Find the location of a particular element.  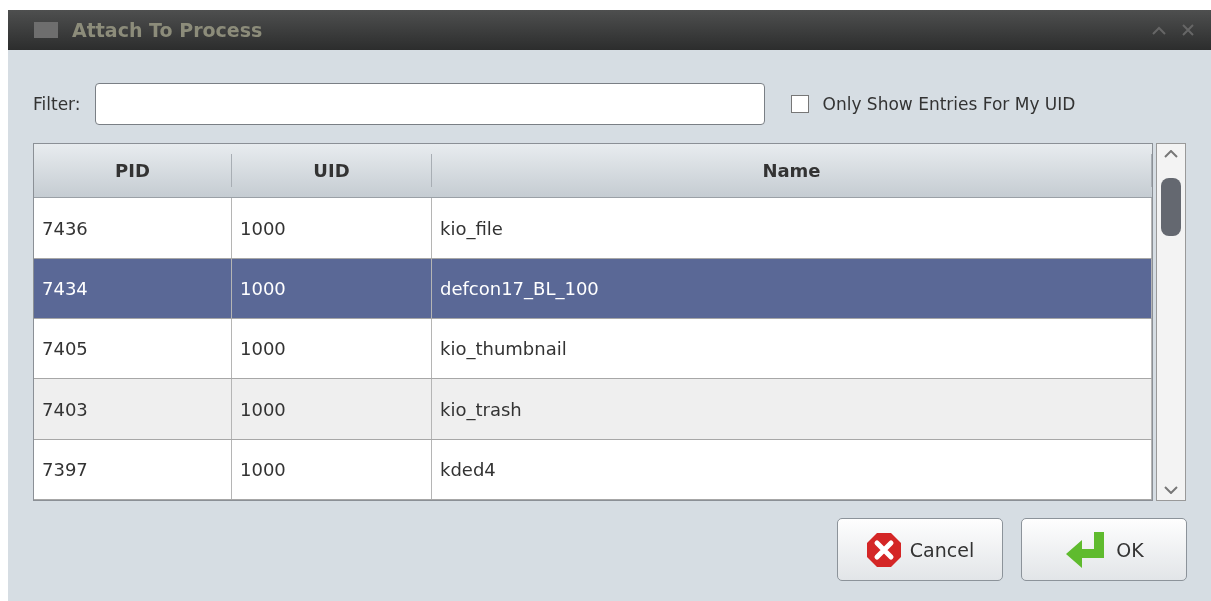

table-cell: 7434 is located at coordinates (133, 288).